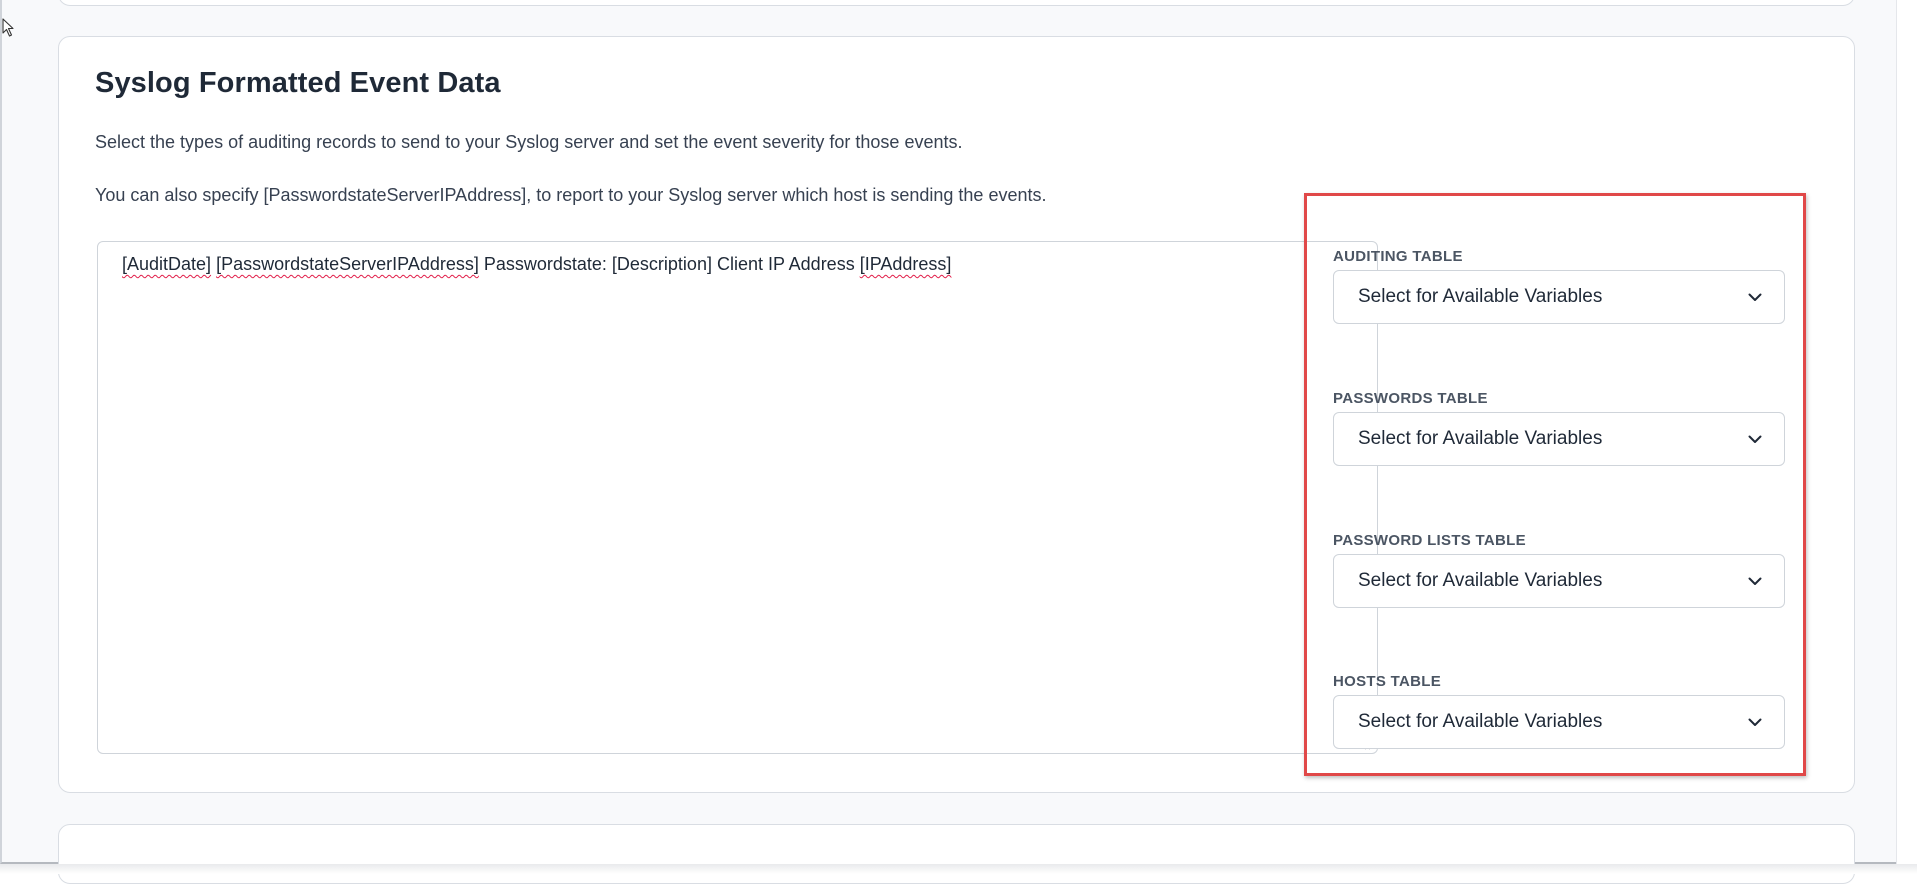 The width and height of the screenshot is (1917, 884). What do you see at coordinates (1410, 398) in the screenshot?
I see `passwords-table-label: PASSWORDS TABLE` at bounding box center [1410, 398].